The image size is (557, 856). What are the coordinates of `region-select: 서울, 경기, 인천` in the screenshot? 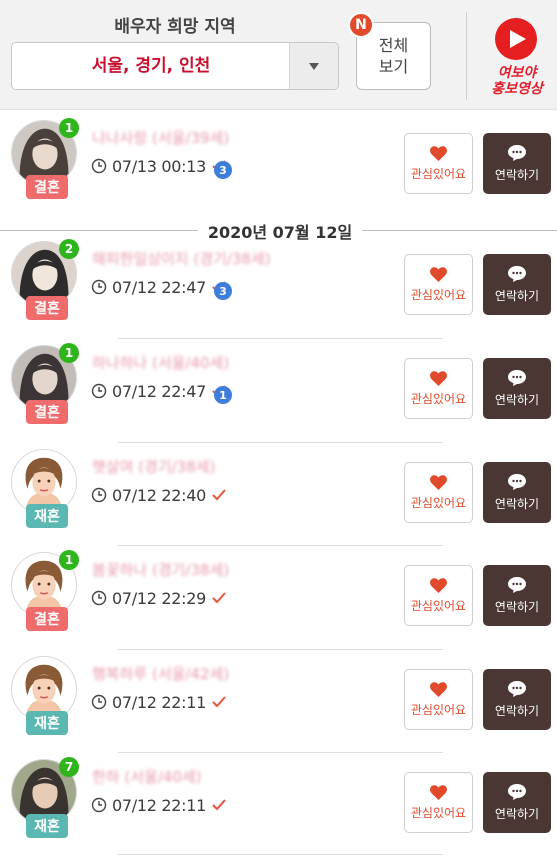 It's located at (175, 66).